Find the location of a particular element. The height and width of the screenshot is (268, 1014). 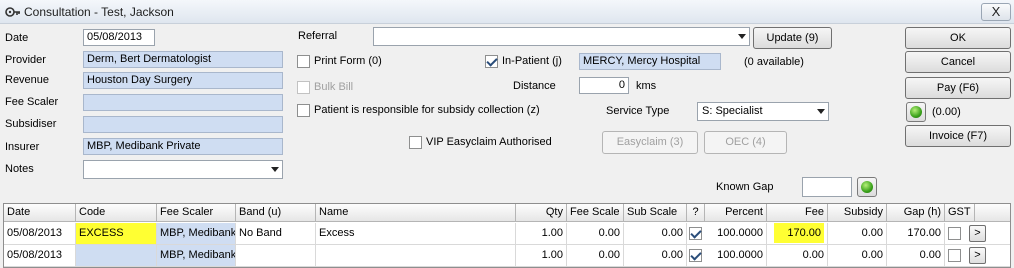

referral-dropdown is located at coordinates (561, 36).